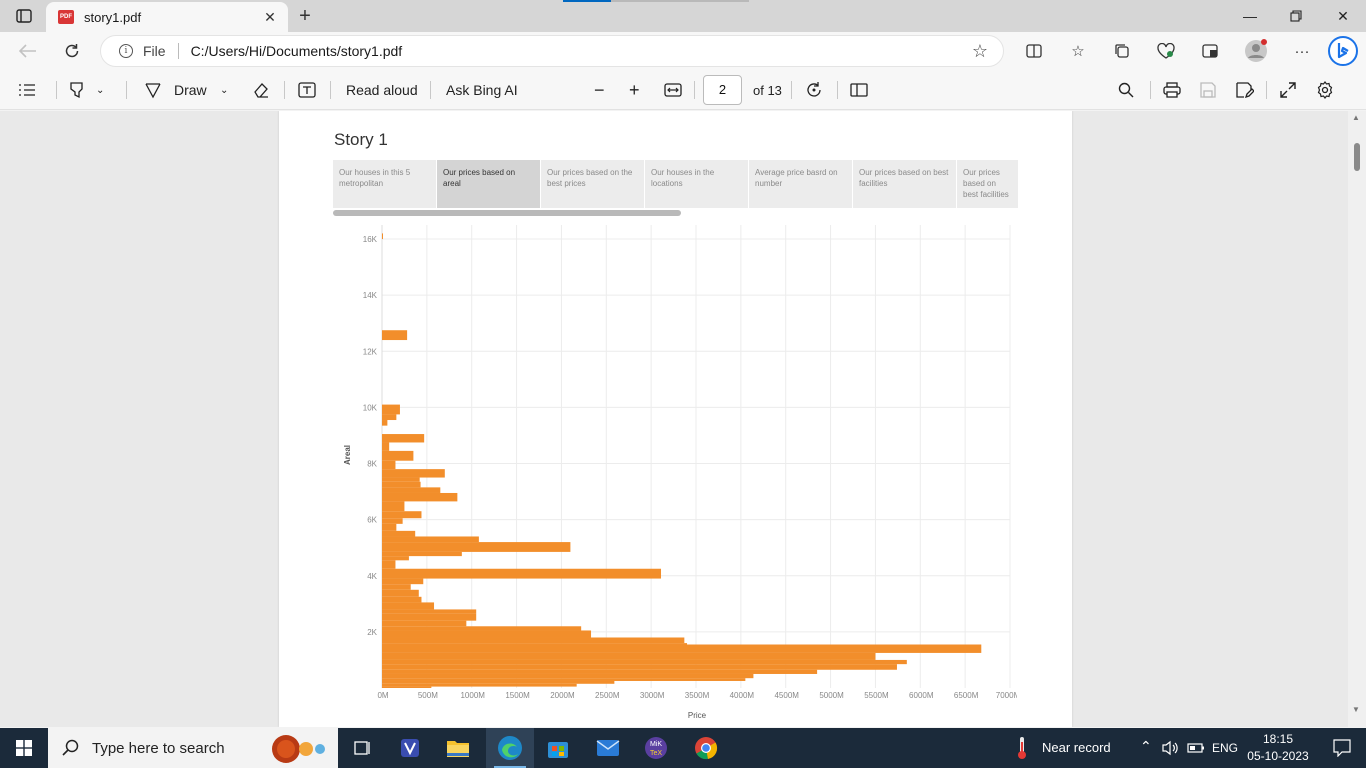  What do you see at coordinates (1288, 90) in the screenshot?
I see `fullscreen-icon` at bounding box center [1288, 90].